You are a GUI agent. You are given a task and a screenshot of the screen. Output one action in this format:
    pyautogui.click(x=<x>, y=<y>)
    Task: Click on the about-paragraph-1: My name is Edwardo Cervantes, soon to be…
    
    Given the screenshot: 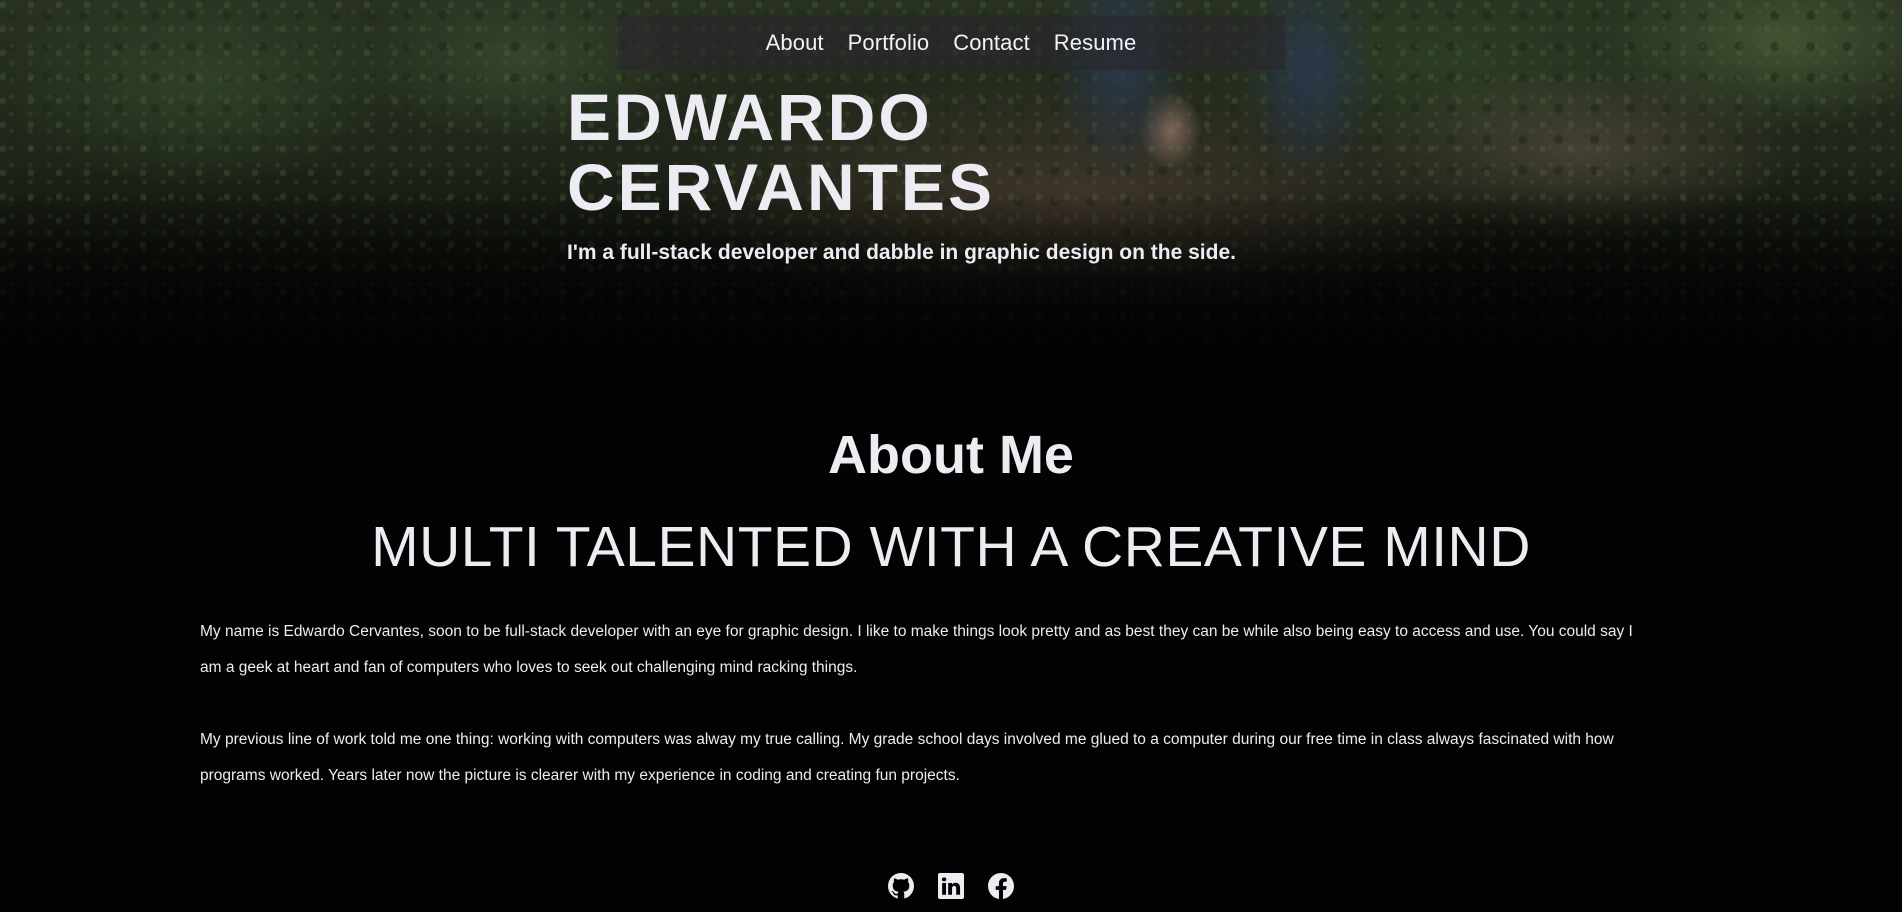 What is the action you would take?
    pyautogui.click(x=916, y=649)
    